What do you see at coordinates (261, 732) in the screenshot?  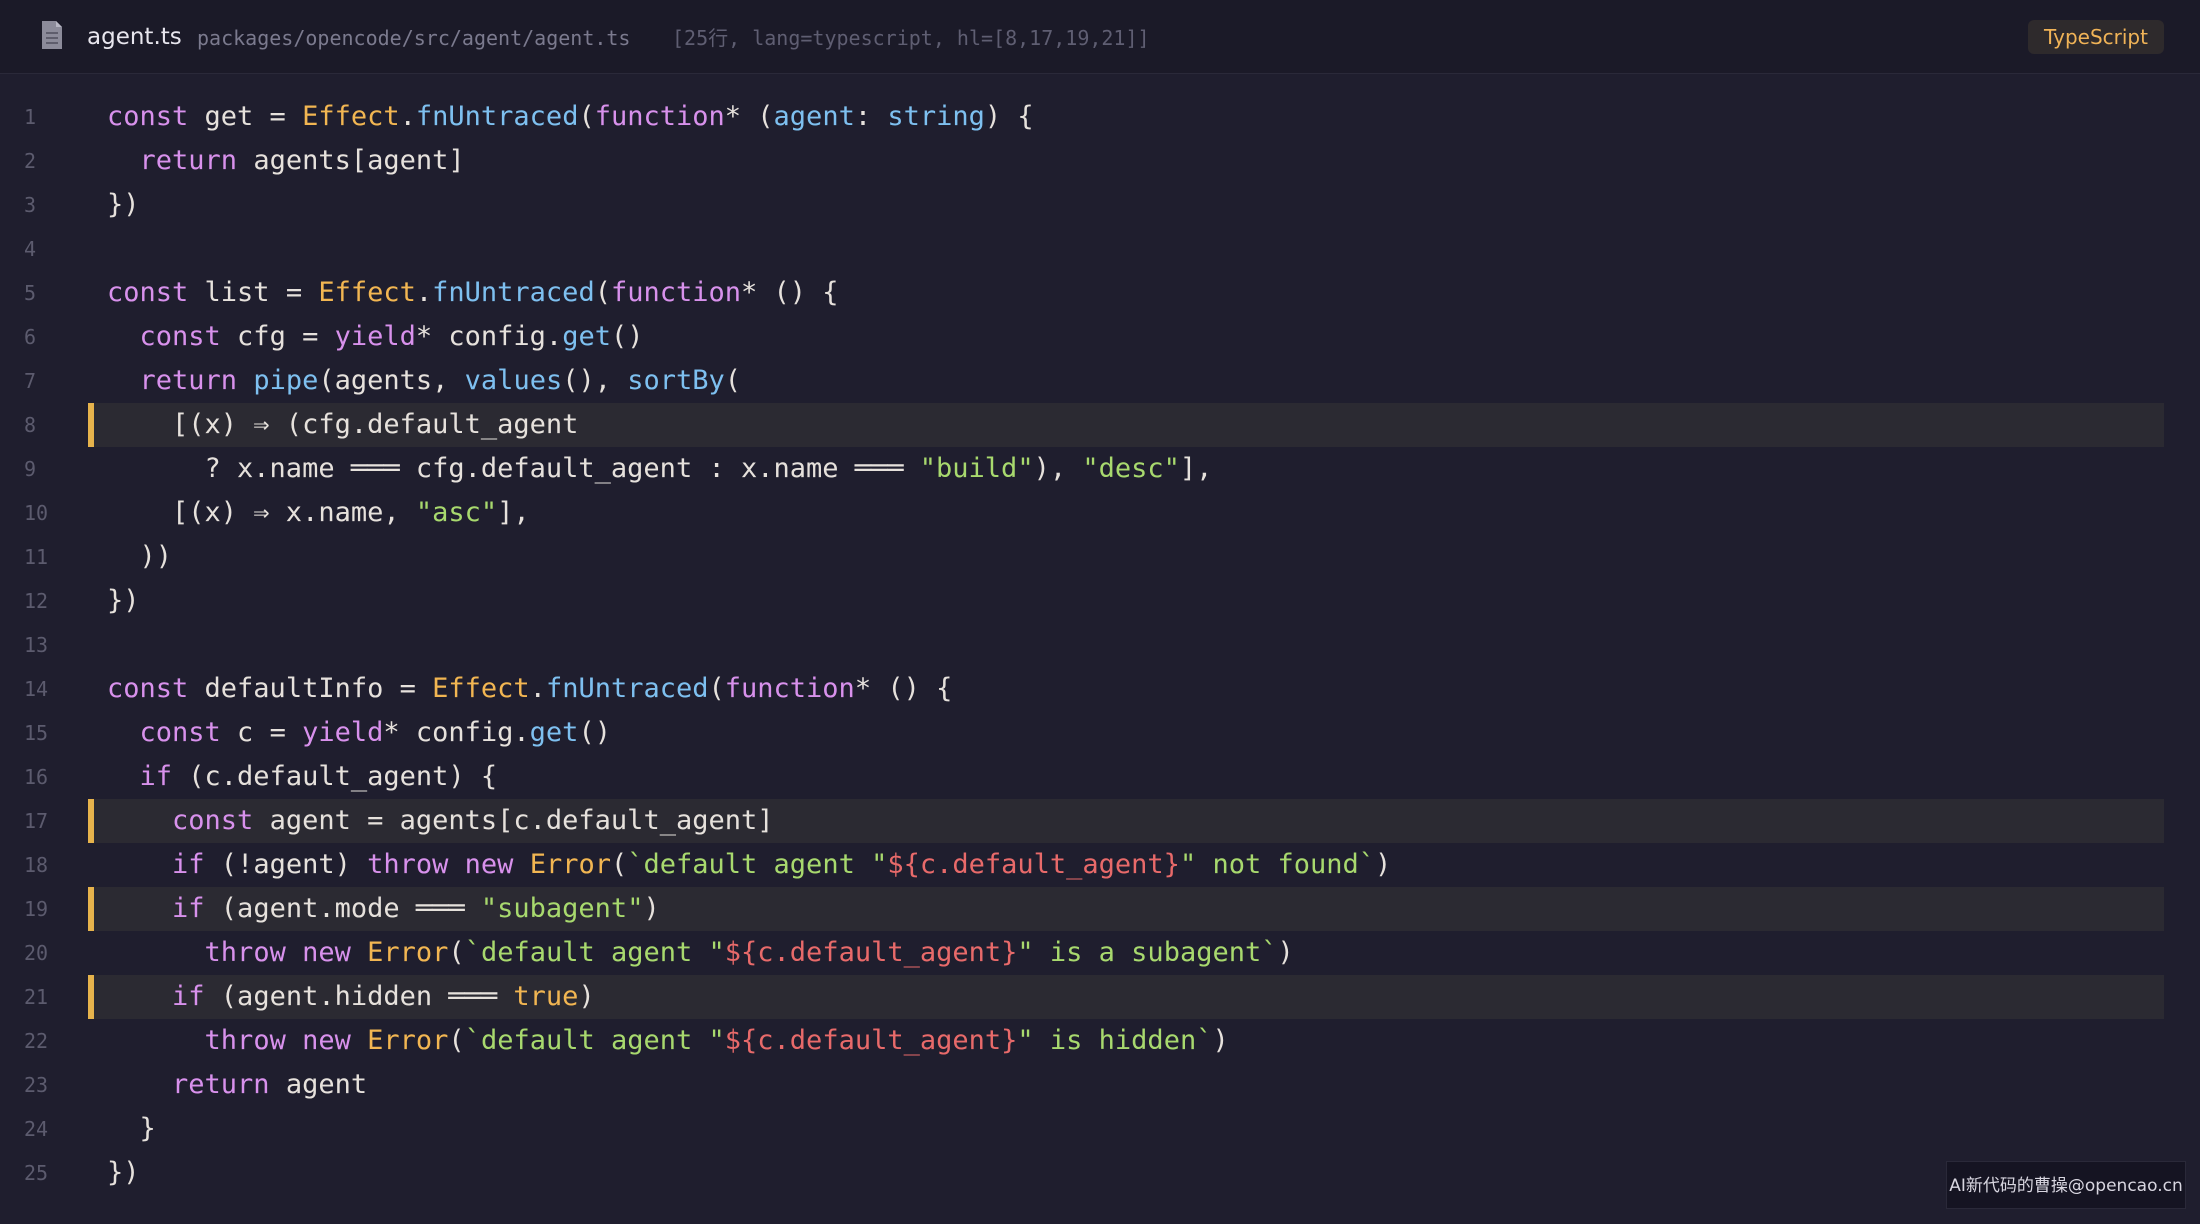 I see `code-token: c =` at bounding box center [261, 732].